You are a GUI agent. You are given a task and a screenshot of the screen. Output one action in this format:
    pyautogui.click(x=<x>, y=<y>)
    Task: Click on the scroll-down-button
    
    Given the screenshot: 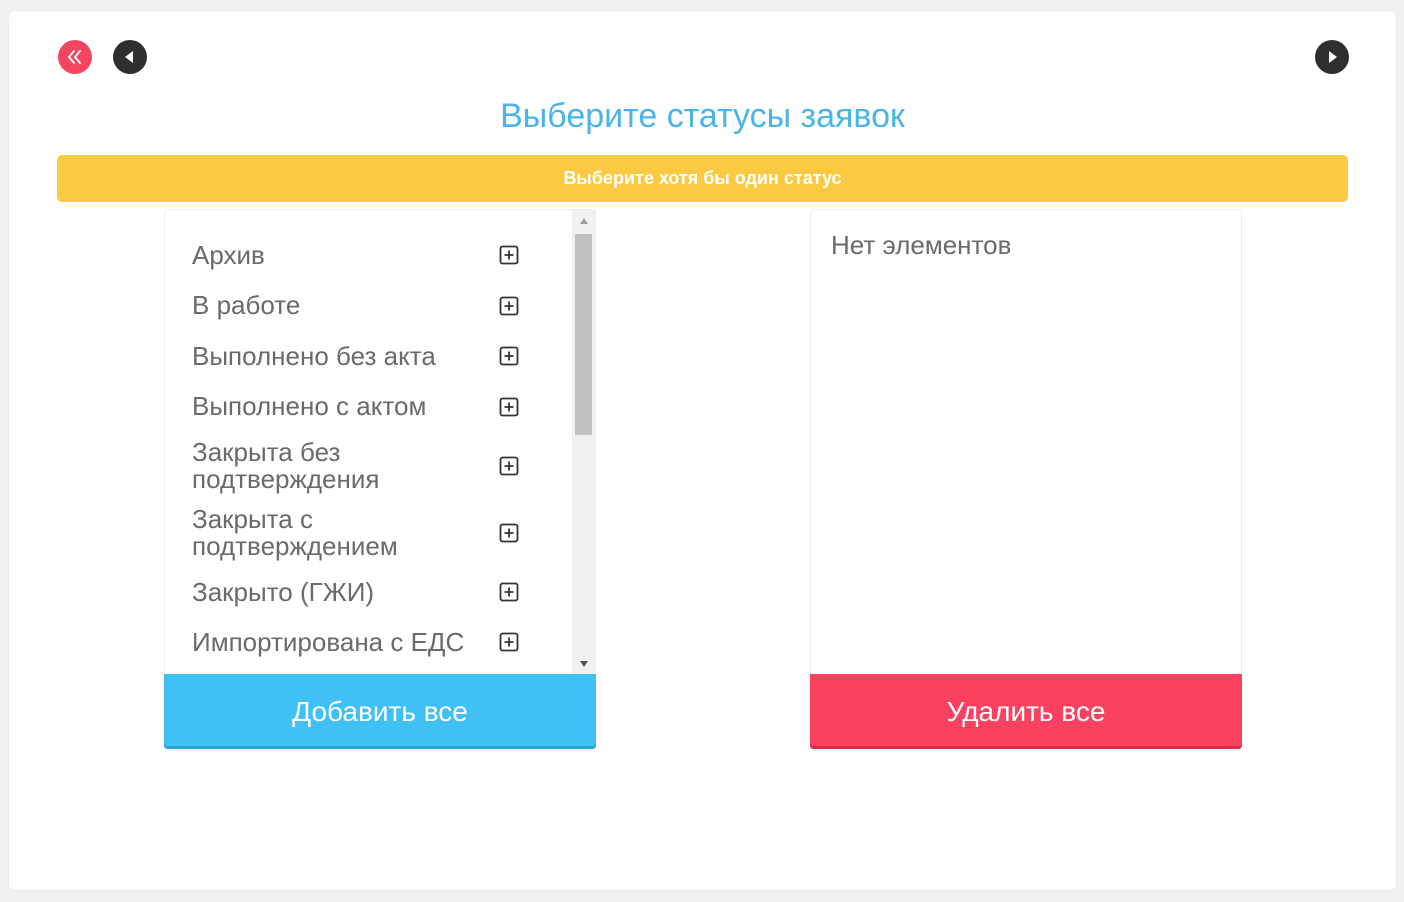 What is the action you would take?
    pyautogui.click(x=583, y=664)
    